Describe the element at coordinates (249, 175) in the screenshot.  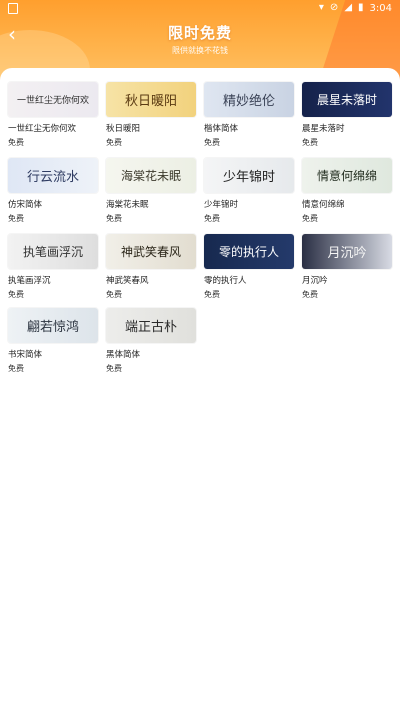
I see `font-preview-image: 少年锦时` at that location.